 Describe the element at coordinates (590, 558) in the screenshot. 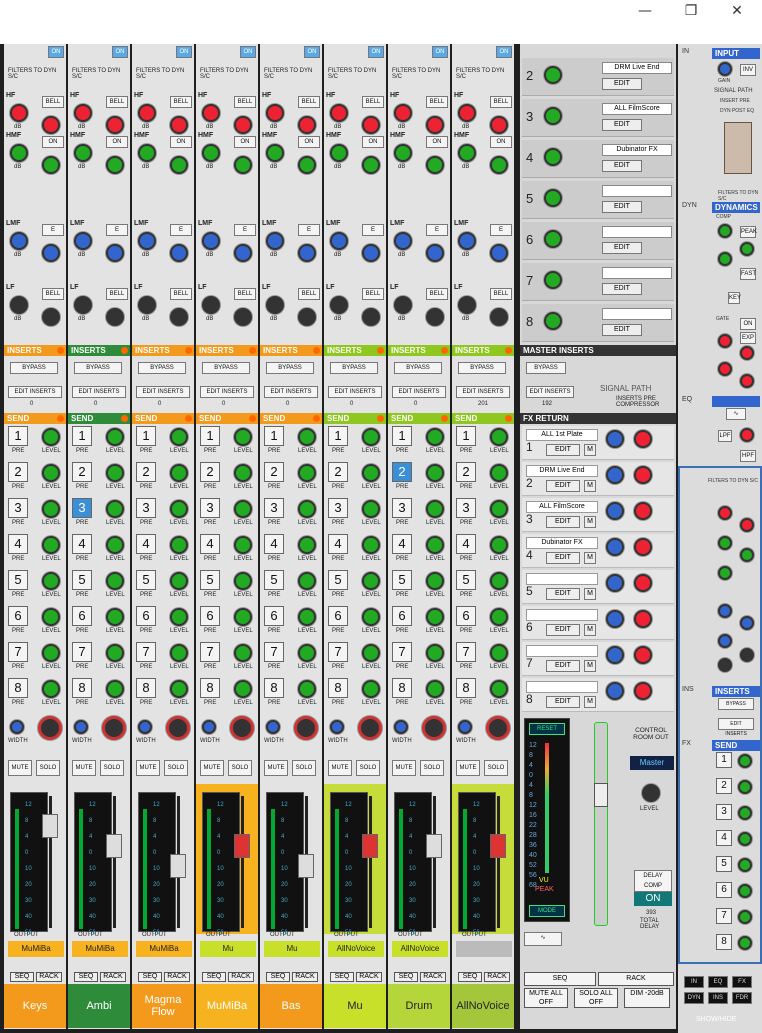

I see `fx-return-m-button: M` at that location.